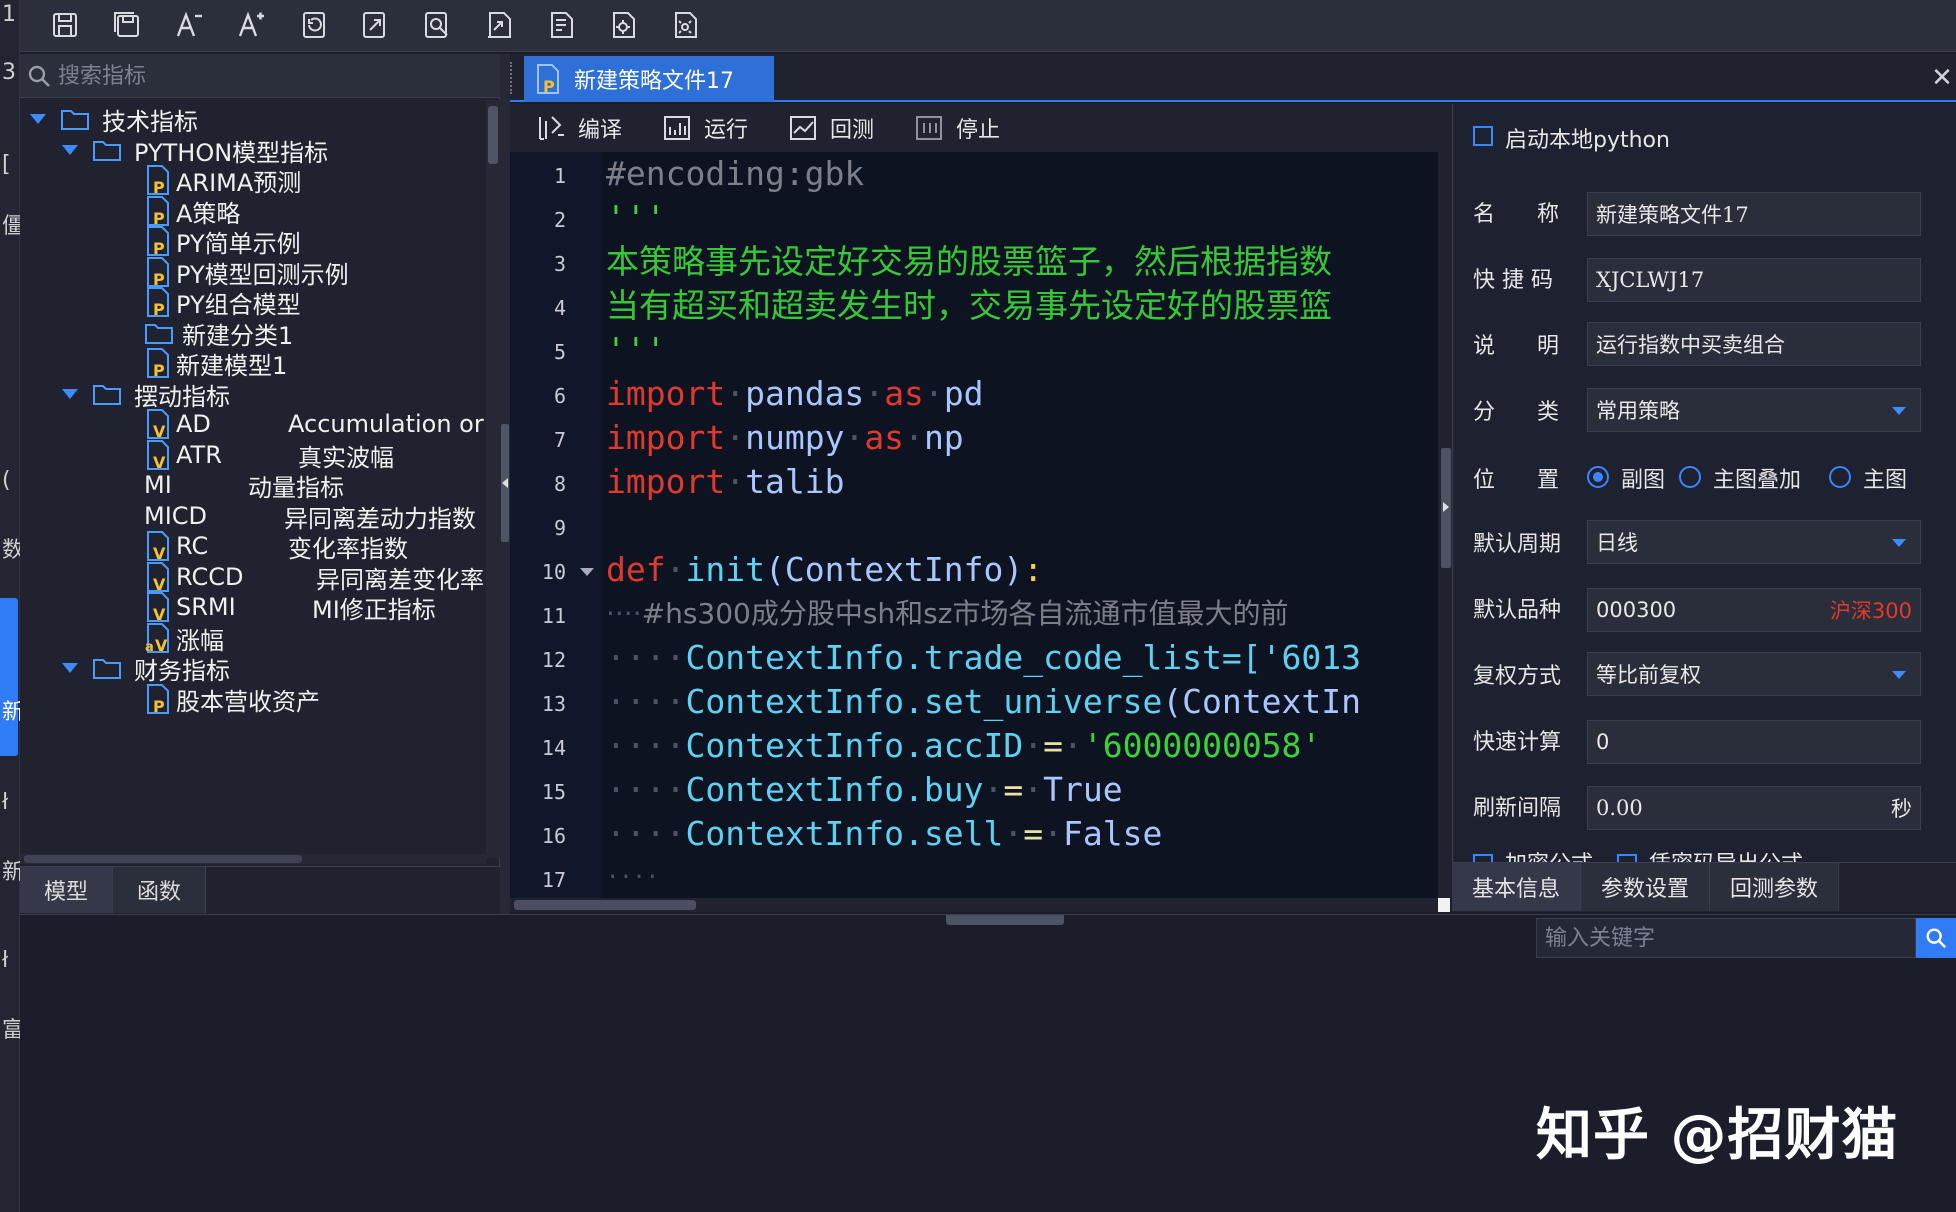  Describe the element at coordinates (579, 128) in the screenshot. I see `compile-button: 编译` at that location.